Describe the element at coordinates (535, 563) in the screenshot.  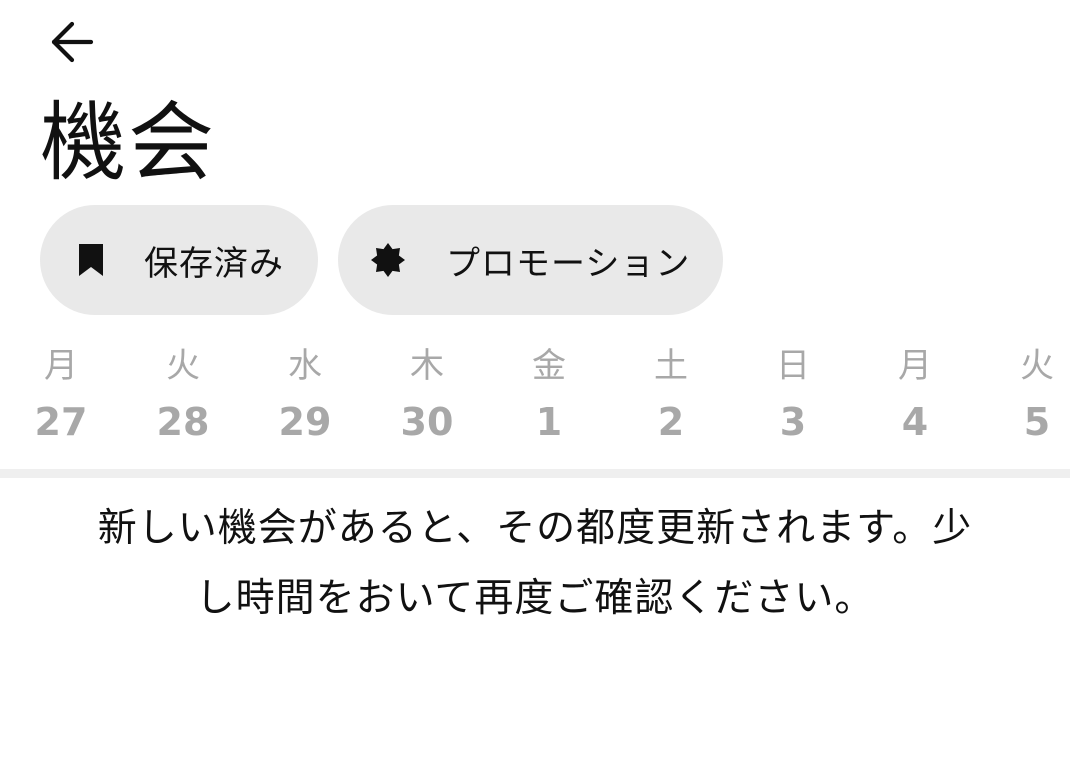
I see `empty-state-message: 新しい機会があると、その都度更新されます。少し時間をおいて再度ご確認ください。` at that location.